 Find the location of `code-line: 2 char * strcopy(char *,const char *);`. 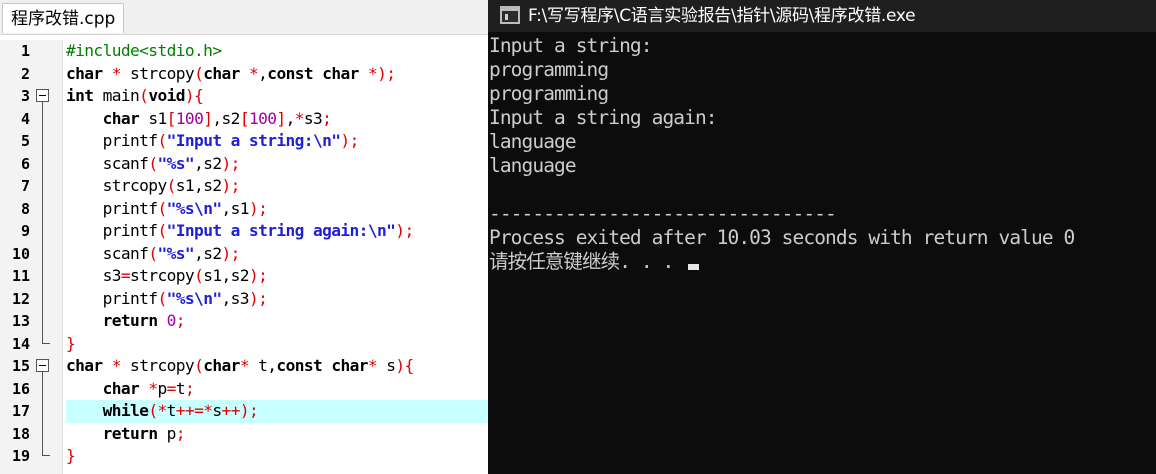

code-line: 2 char * strcopy(char *,const char *); is located at coordinates (244, 74).